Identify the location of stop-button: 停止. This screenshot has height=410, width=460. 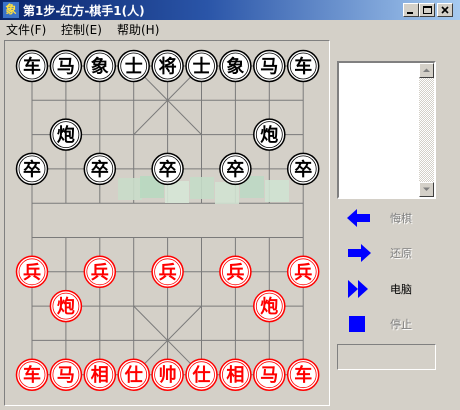
(391, 324).